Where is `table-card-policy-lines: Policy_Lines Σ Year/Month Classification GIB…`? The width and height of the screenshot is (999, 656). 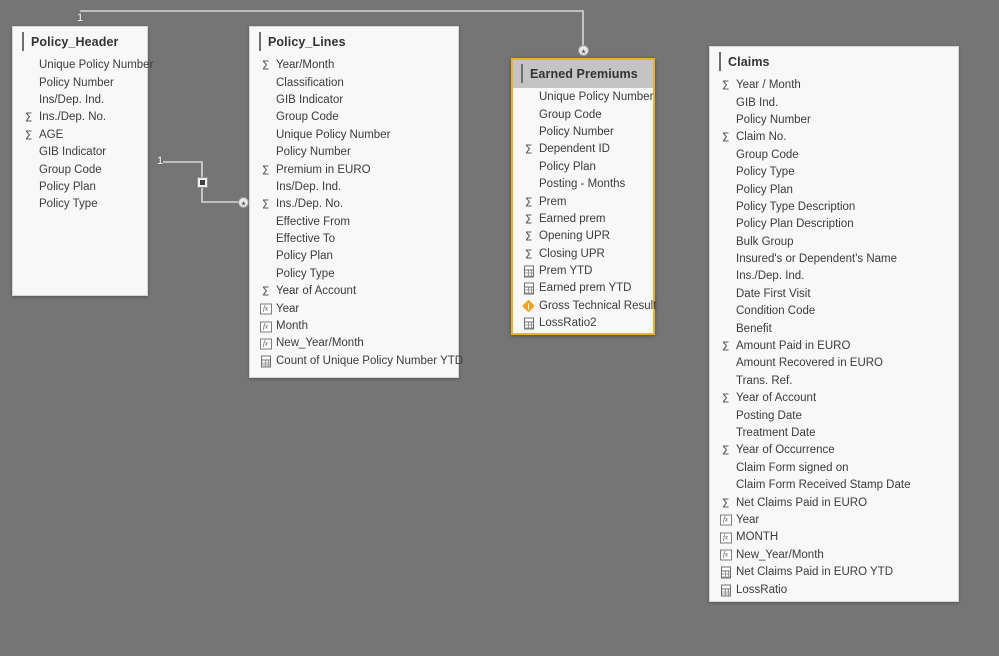 table-card-policy-lines: Policy_Lines Σ Year/Month Classification GIB… is located at coordinates (356, 202).